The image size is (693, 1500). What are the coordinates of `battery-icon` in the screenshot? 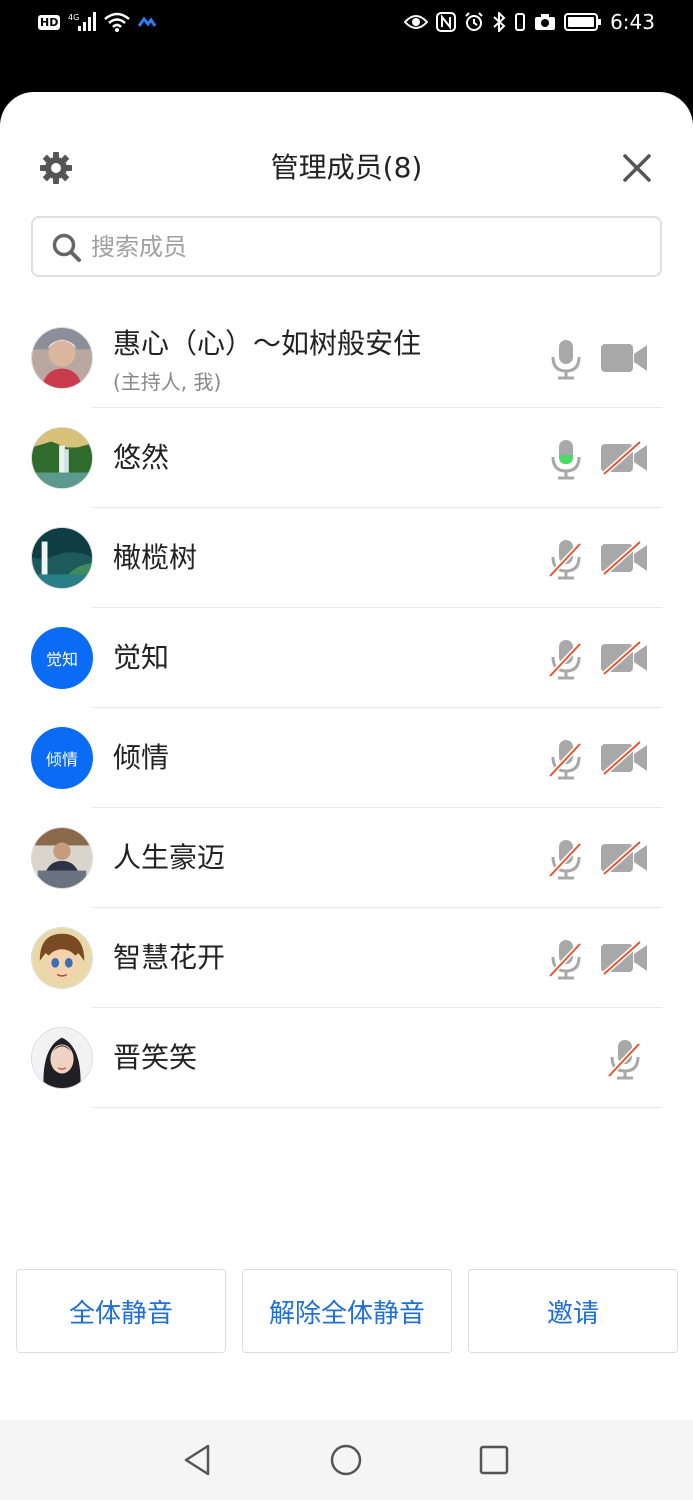 It's located at (583, 22).